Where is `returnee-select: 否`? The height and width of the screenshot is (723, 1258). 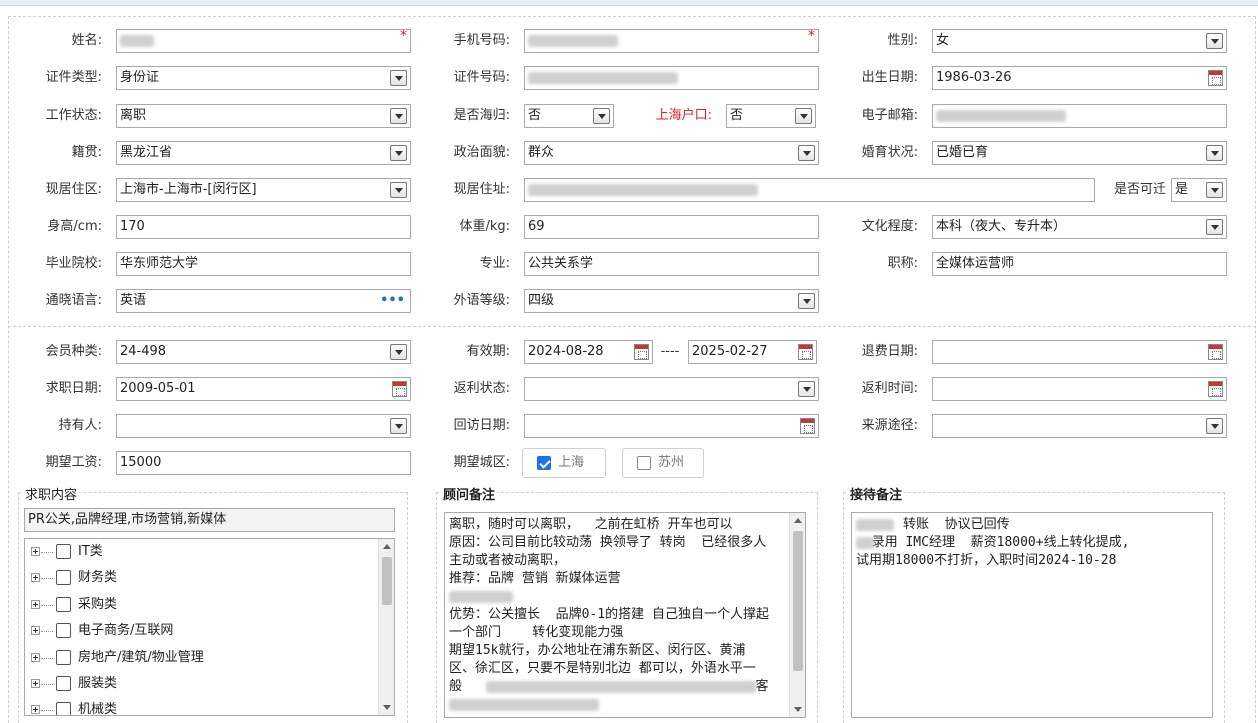
returnee-select: 否 is located at coordinates (569, 116).